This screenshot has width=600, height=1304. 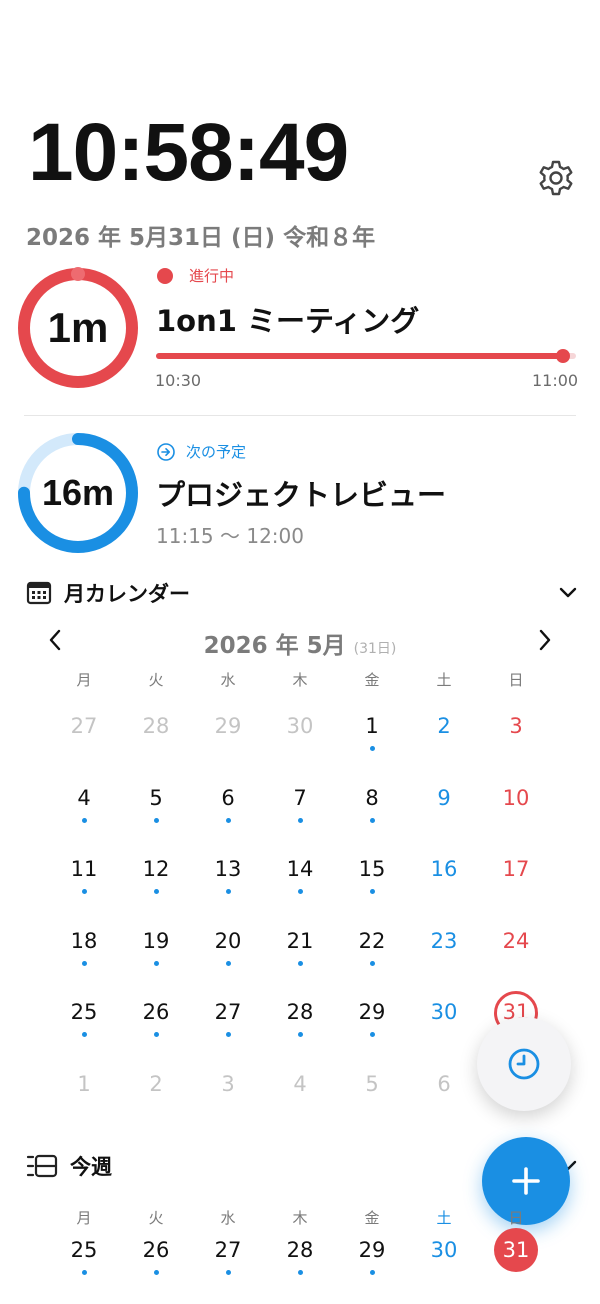 I want to click on calendar-day: 20, so click(x=228, y=955).